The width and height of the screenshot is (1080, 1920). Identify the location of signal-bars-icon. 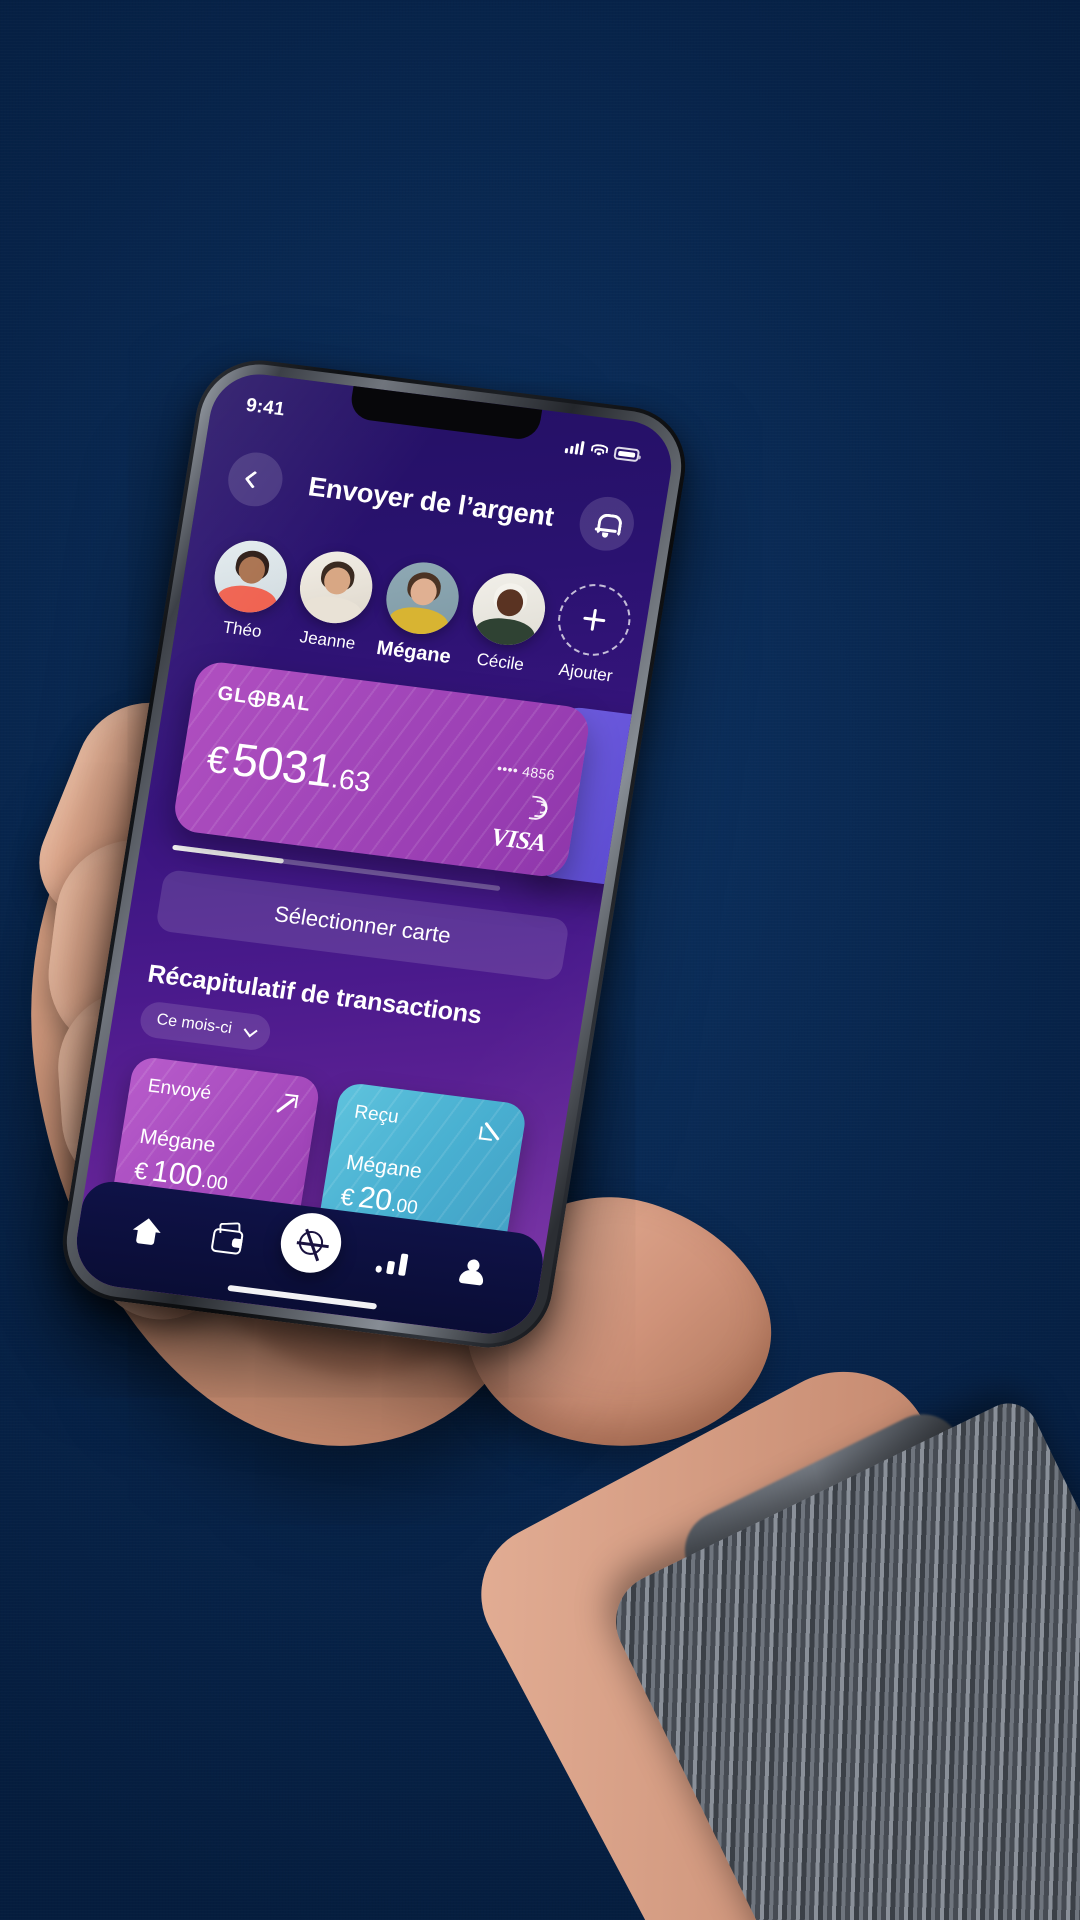
(574, 447).